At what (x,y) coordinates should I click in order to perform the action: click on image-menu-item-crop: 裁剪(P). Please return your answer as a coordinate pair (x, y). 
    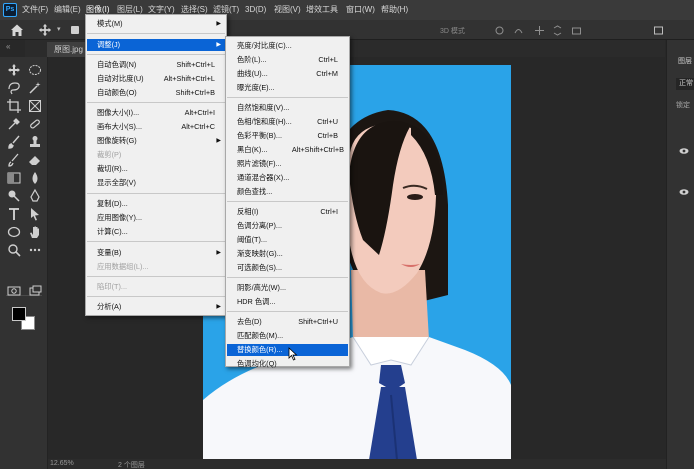
    Looking at the image, I should click on (156, 155).